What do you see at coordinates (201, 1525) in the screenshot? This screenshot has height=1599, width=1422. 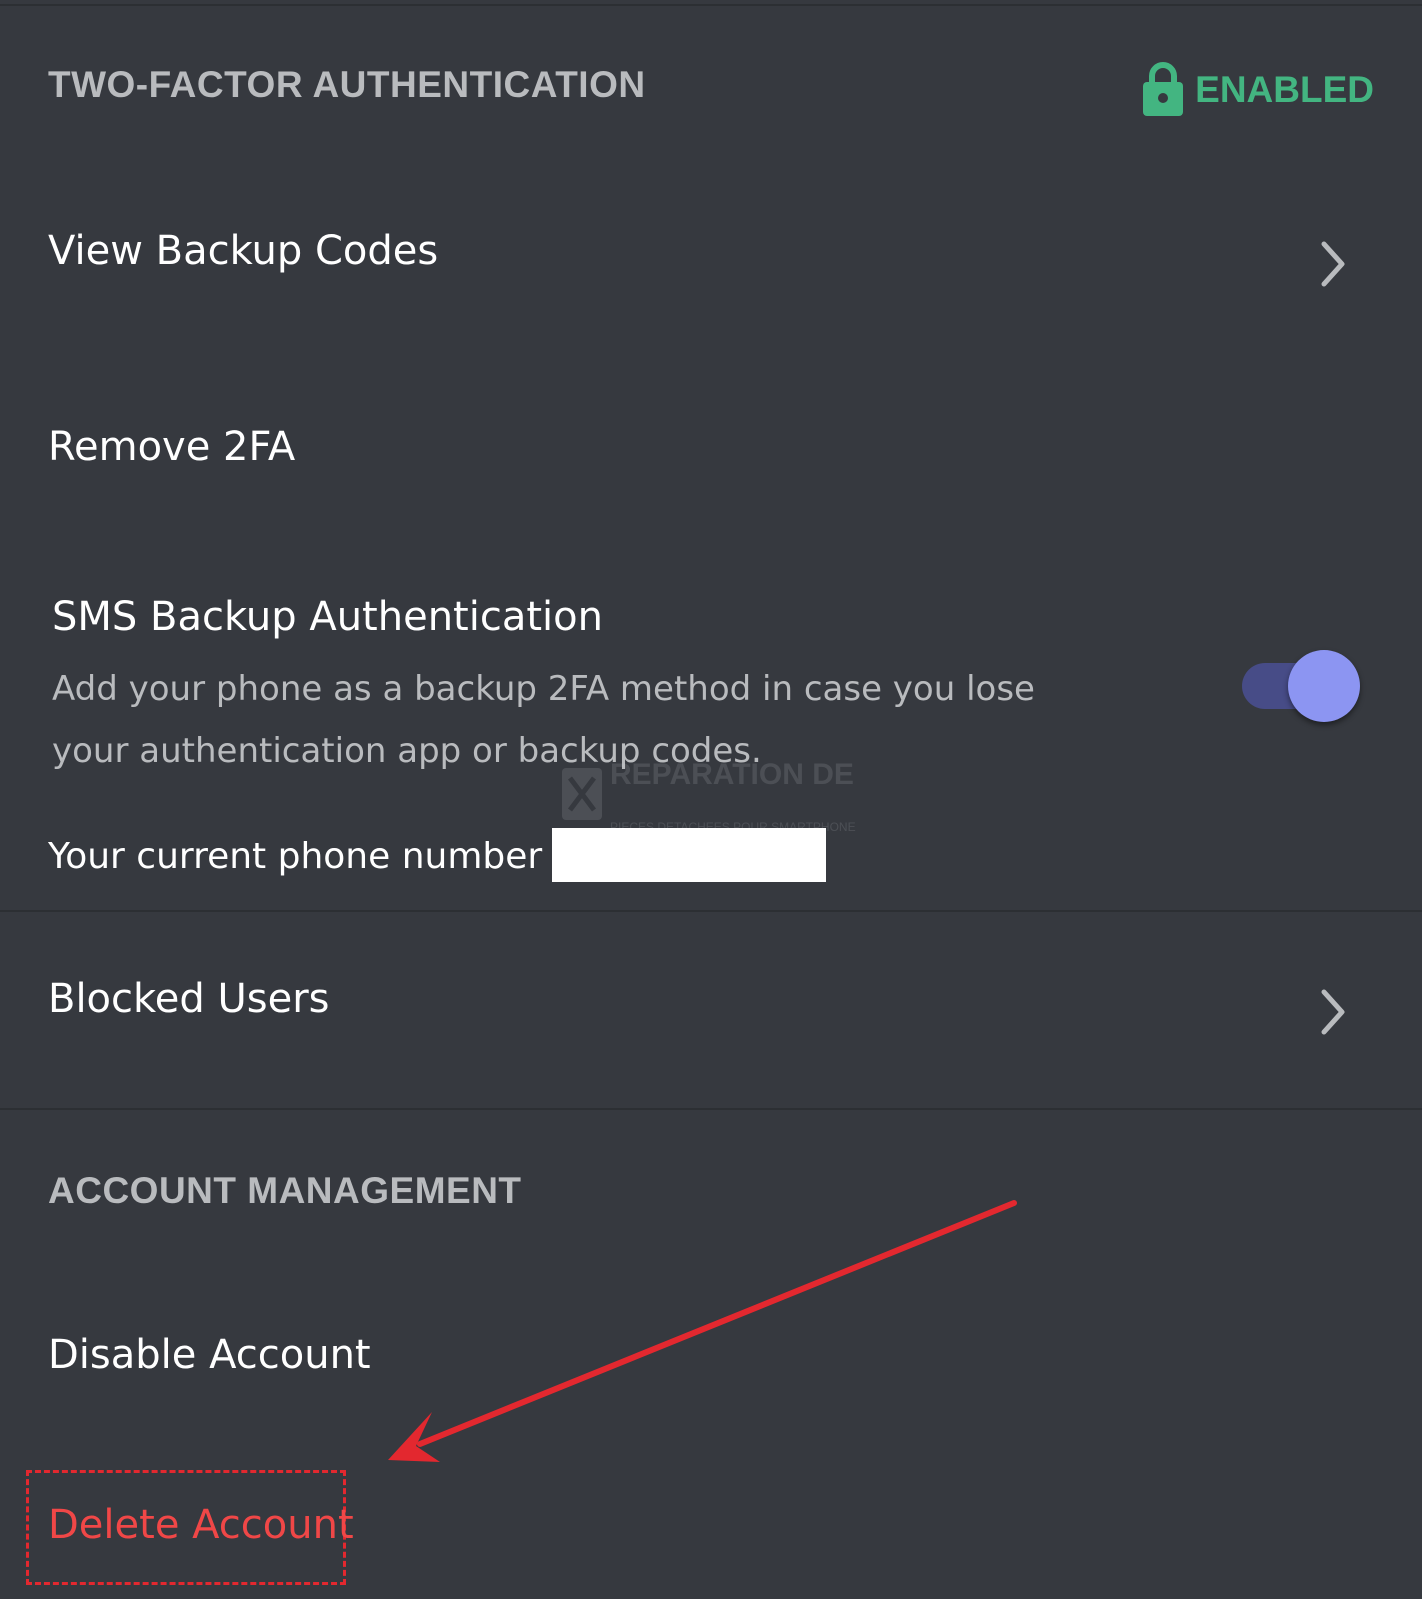 I see `delete-account-button: Delete Account` at bounding box center [201, 1525].